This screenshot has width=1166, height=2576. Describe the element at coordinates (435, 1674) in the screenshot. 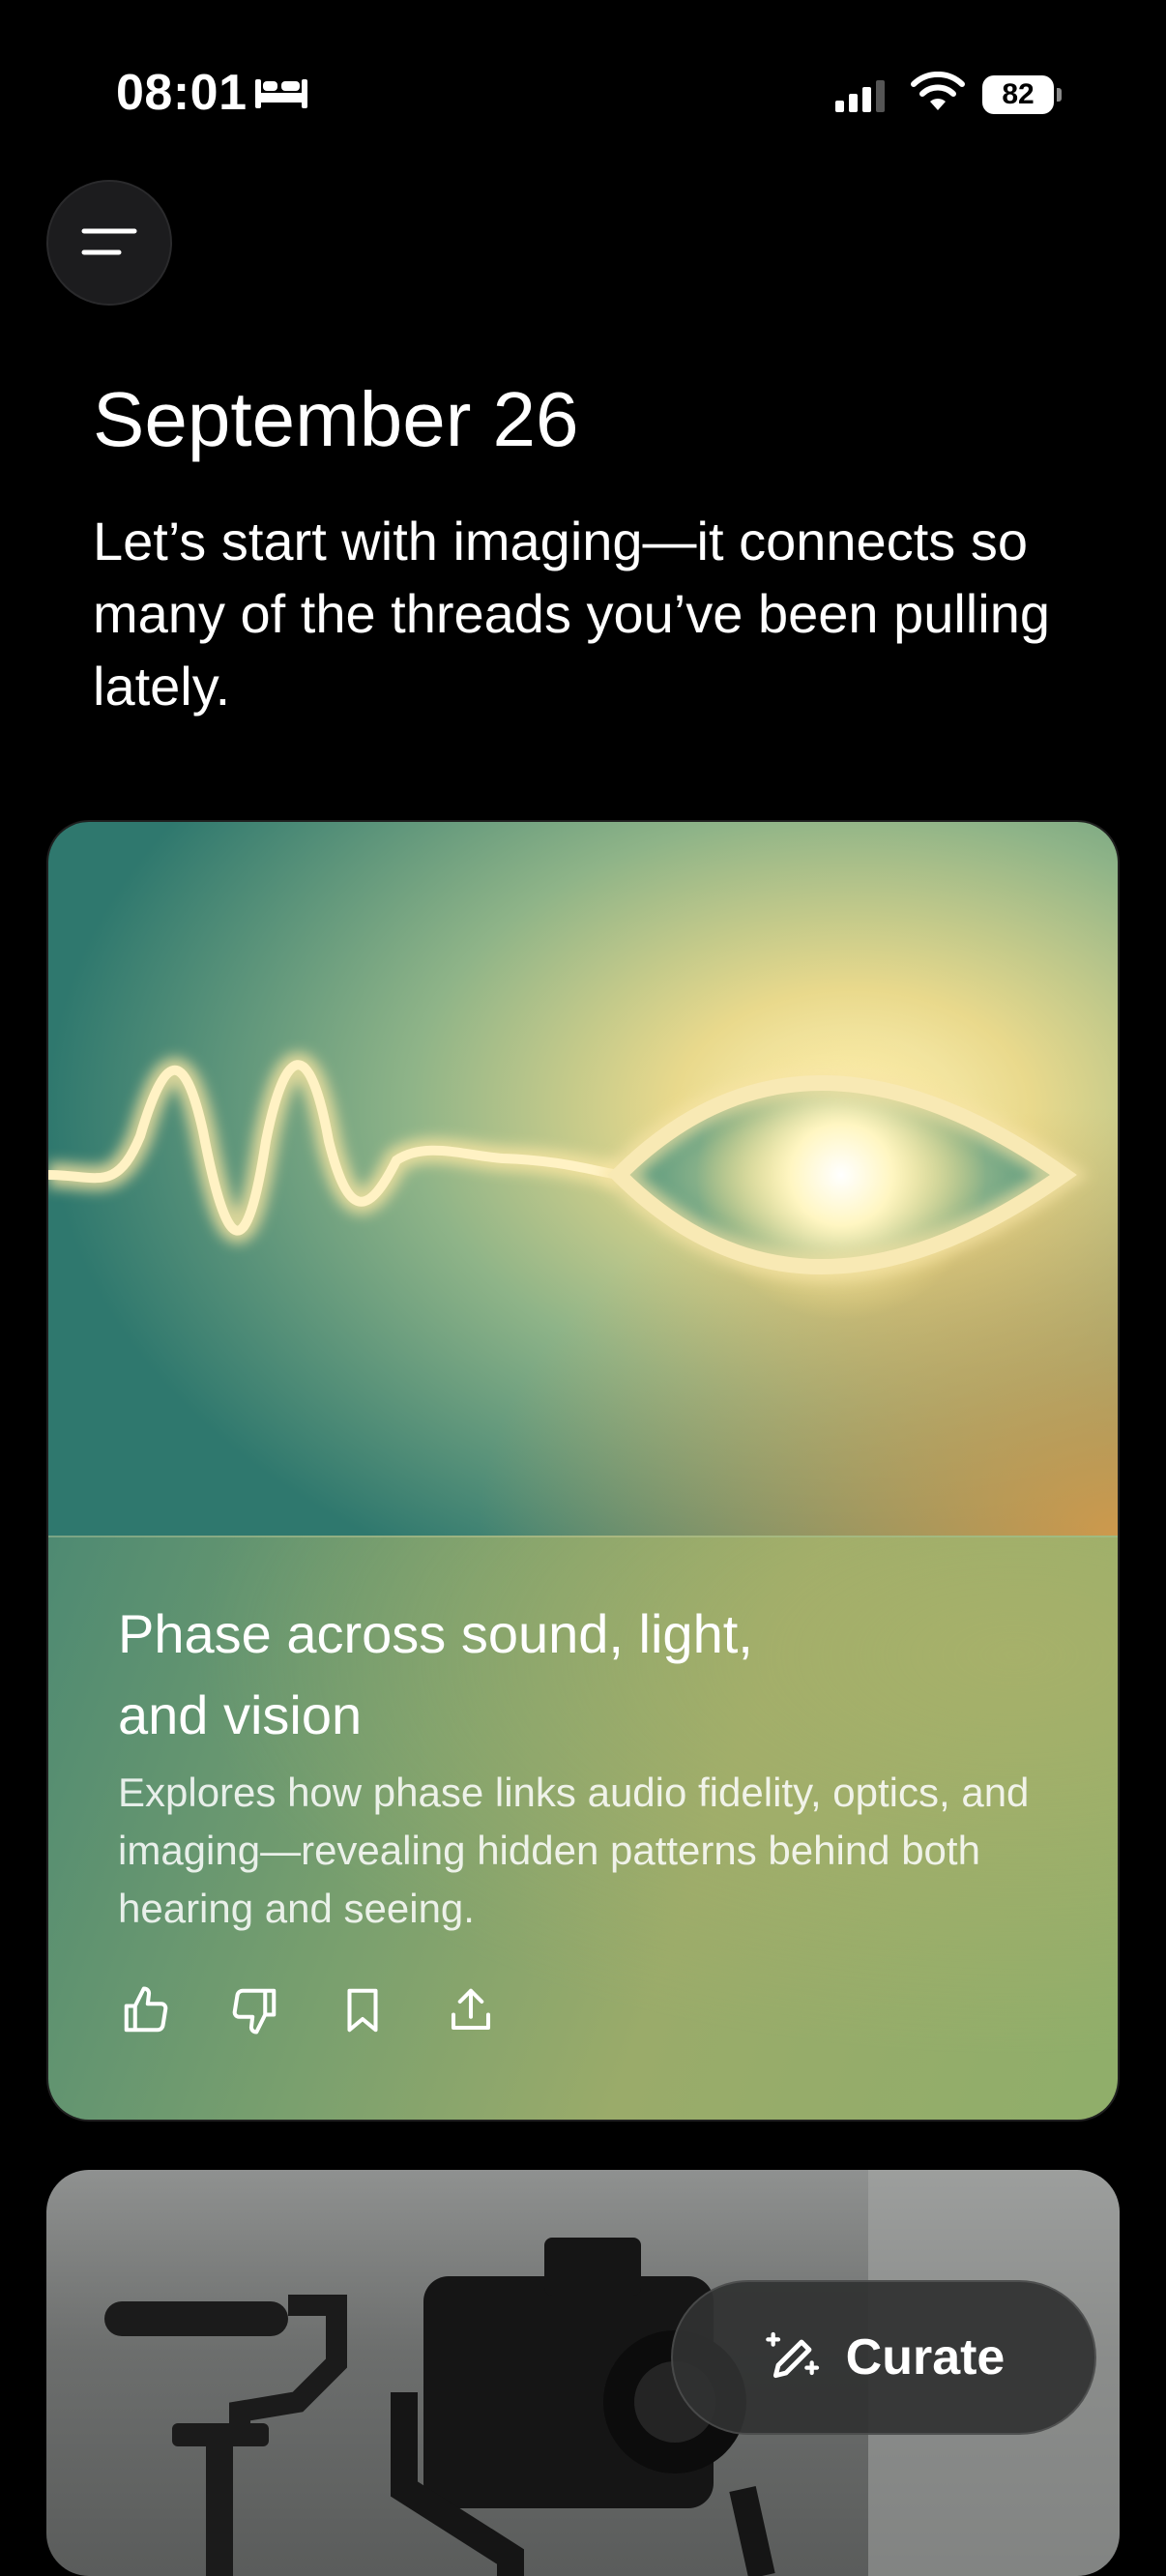

I see `card-title: Phase across sound, light, and vision` at that location.